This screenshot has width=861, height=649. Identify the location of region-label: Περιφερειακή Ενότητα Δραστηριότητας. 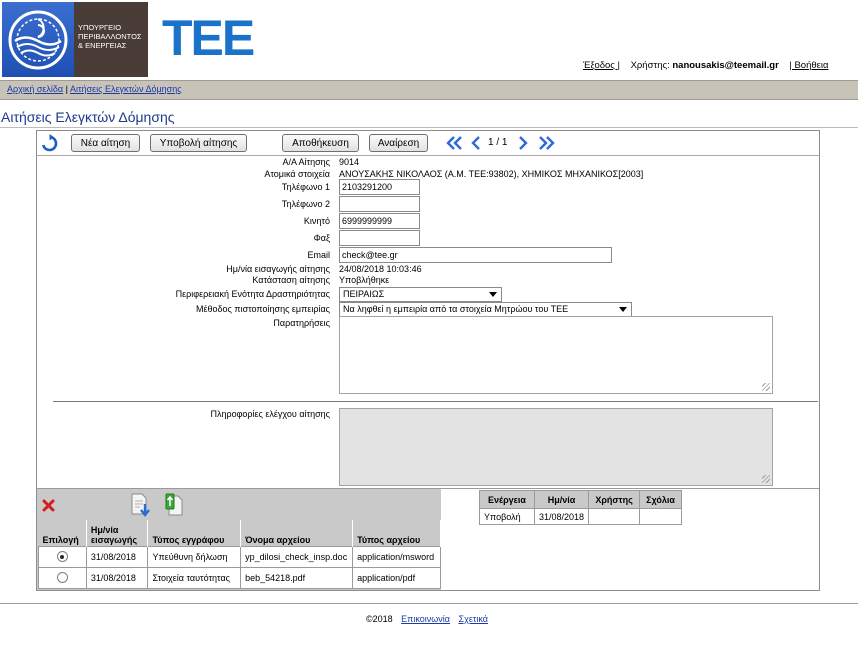
(252, 294).